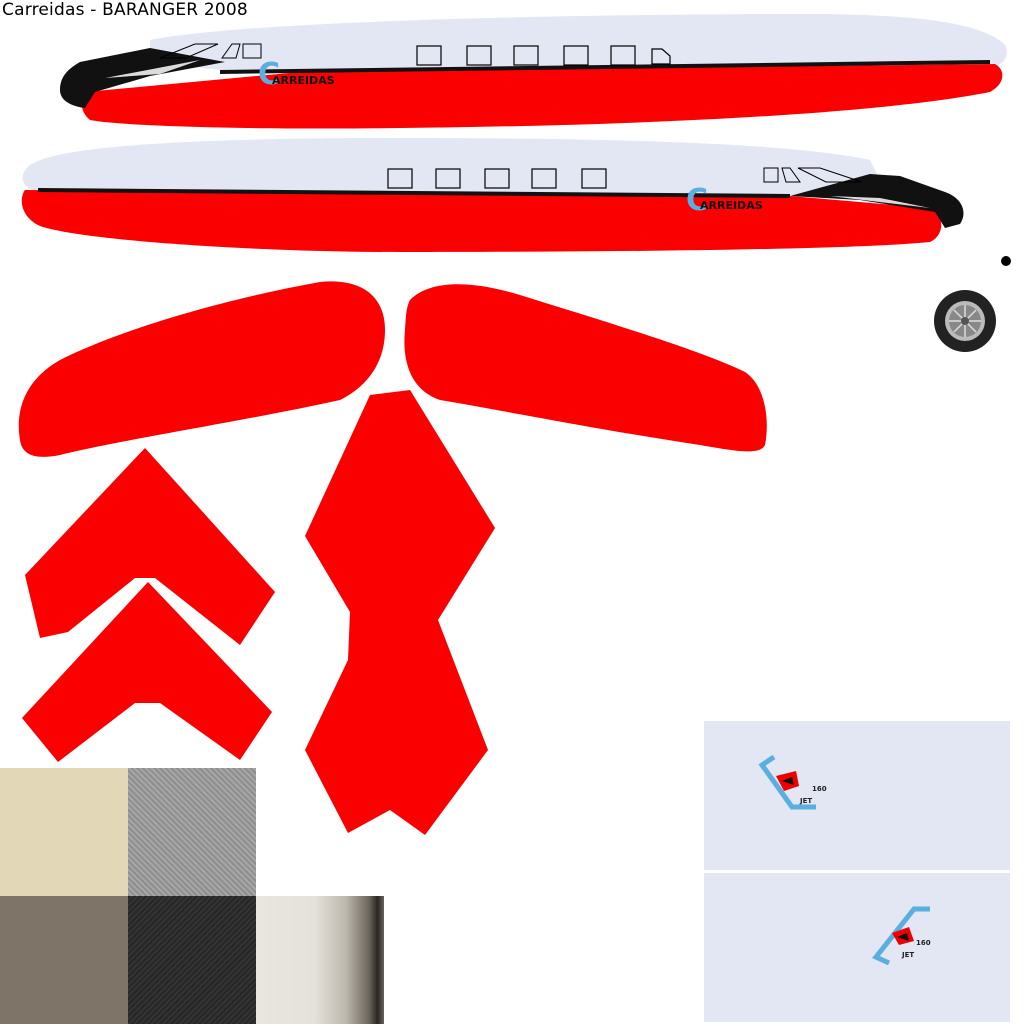 This screenshot has height=1026, width=1024. Describe the element at coordinates (857, 795) in the screenshot. I see `tail-decal-panel-left: 160 JET` at that location.